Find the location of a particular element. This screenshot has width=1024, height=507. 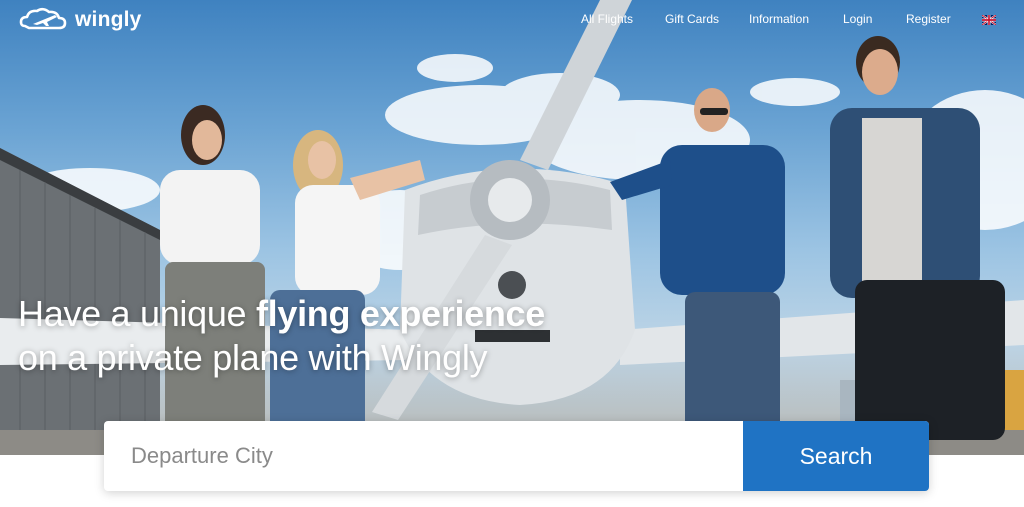

headline-part1: Have a unique is located at coordinates (137, 313).